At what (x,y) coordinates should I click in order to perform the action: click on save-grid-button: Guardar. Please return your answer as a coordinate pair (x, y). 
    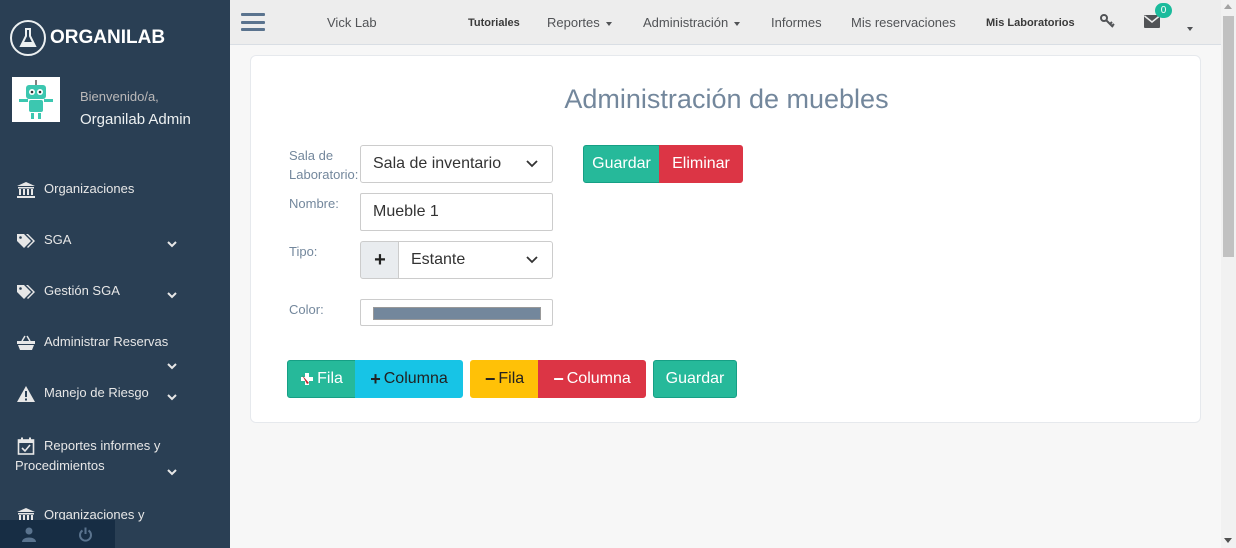
    Looking at the image, I should click on (695, 379).